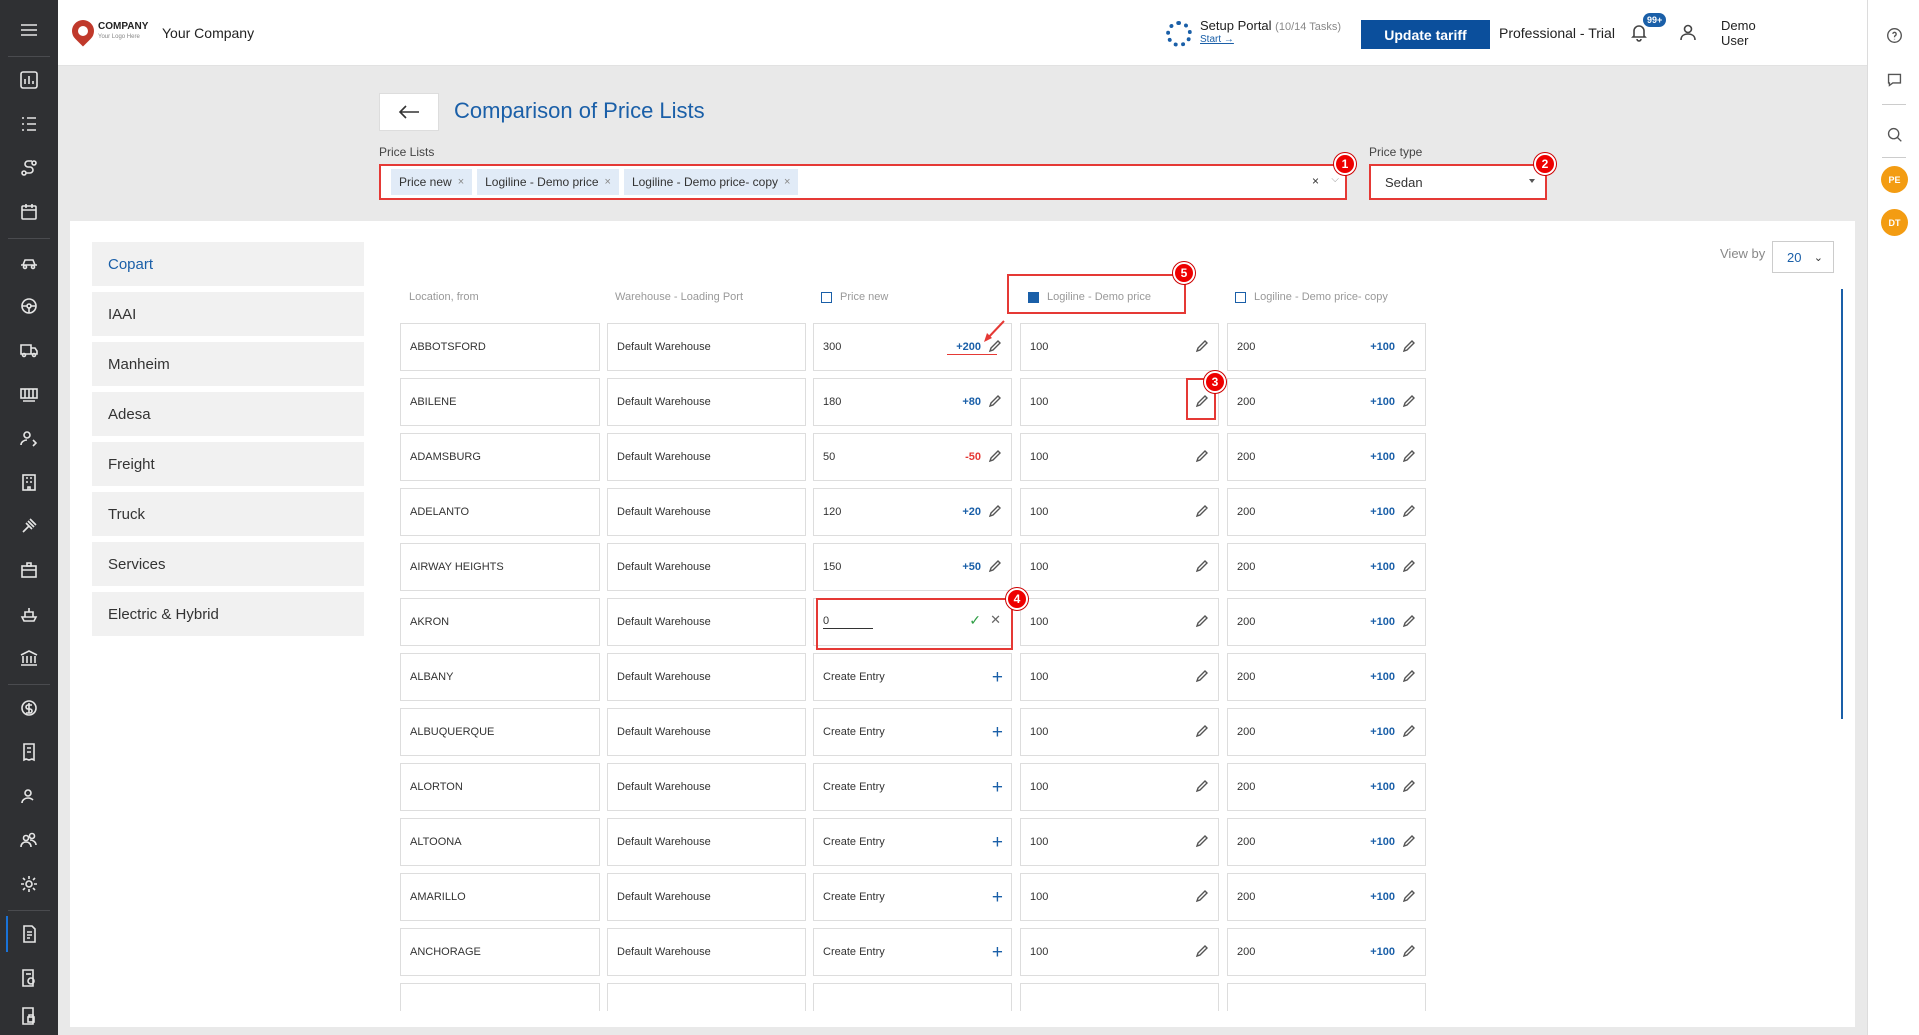  Describe the element at coordinates (1326, 997) in the screenshot. I see `demo-price-copy-cell` at that location.